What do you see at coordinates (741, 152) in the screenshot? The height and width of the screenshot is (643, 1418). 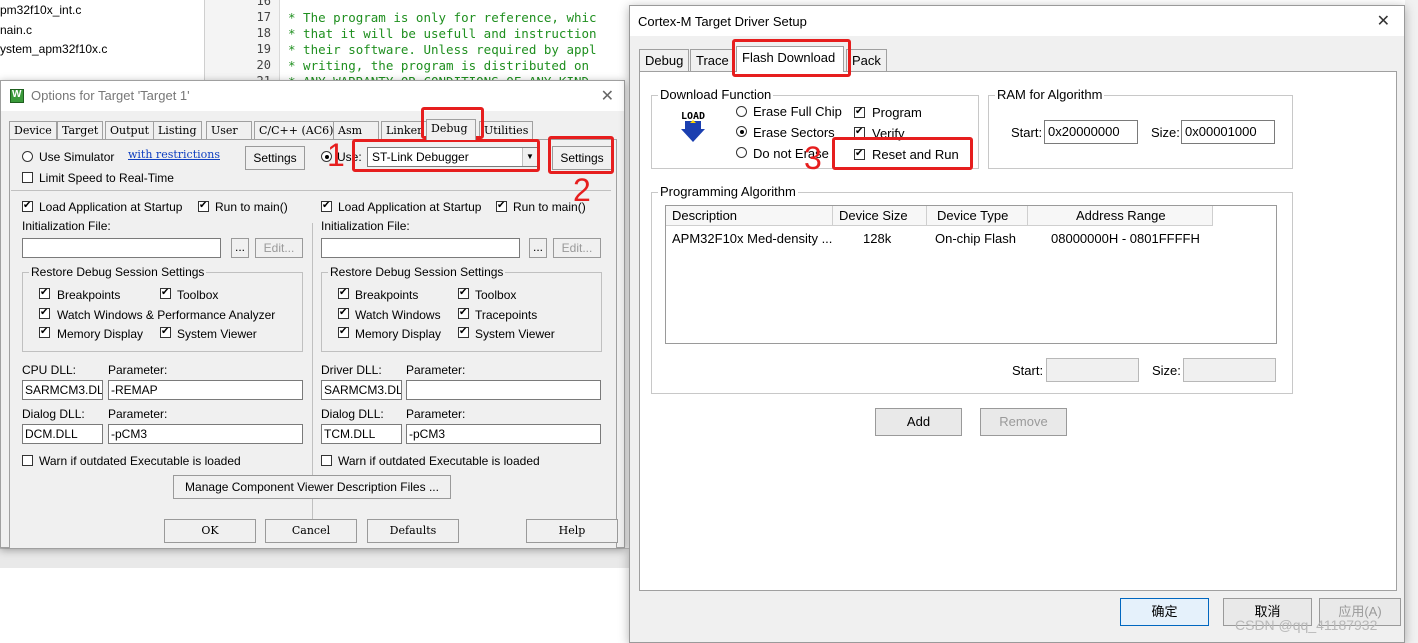 I see `do-not-erase-radio` at bounding box center [741, 152].